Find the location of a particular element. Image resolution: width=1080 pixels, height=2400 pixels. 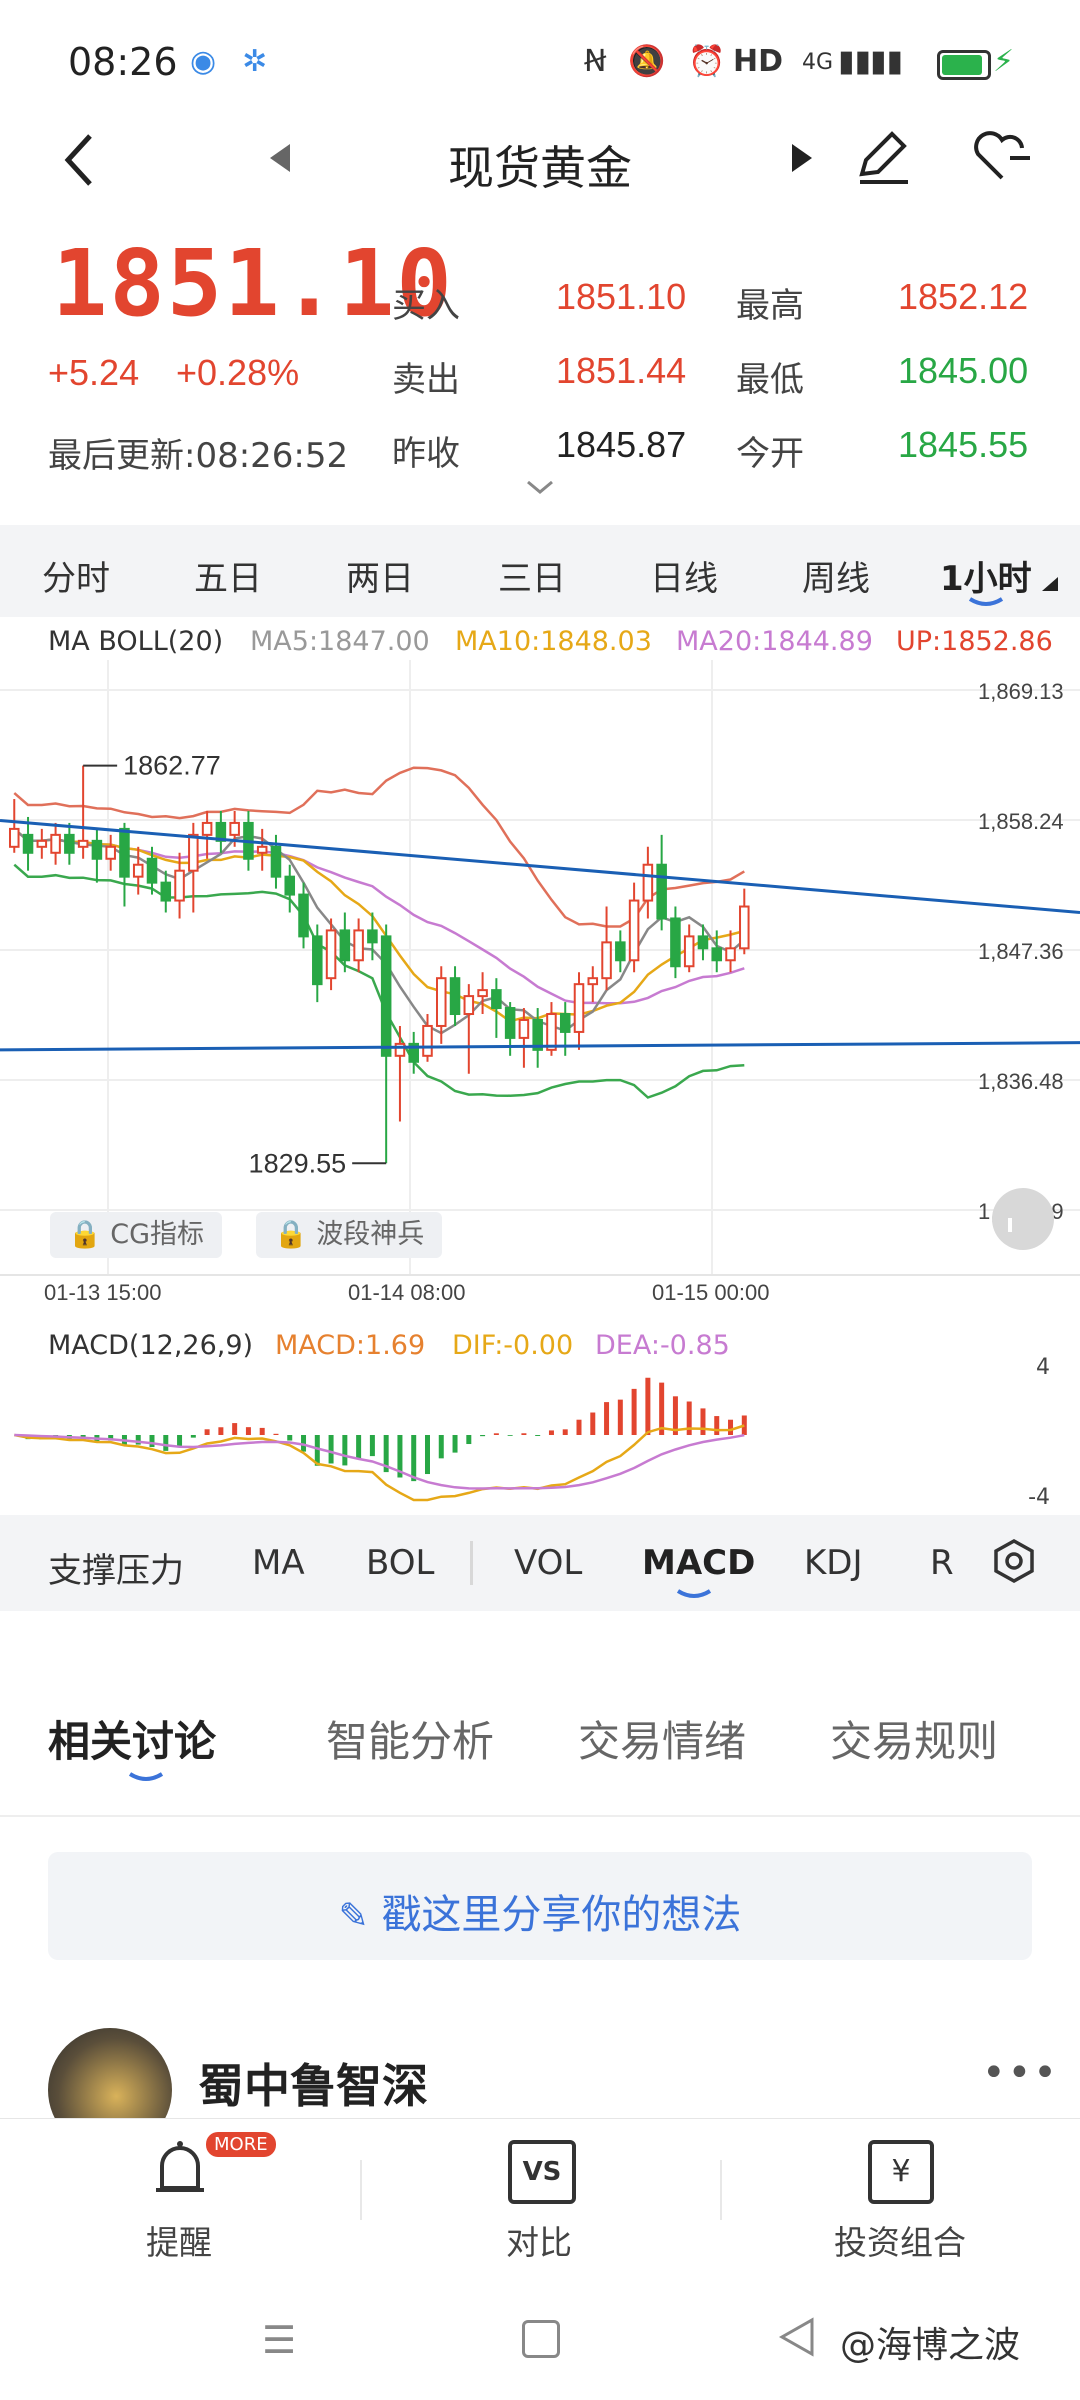

portfolio-icon: ¥ is located at coordinates (901, 2172).